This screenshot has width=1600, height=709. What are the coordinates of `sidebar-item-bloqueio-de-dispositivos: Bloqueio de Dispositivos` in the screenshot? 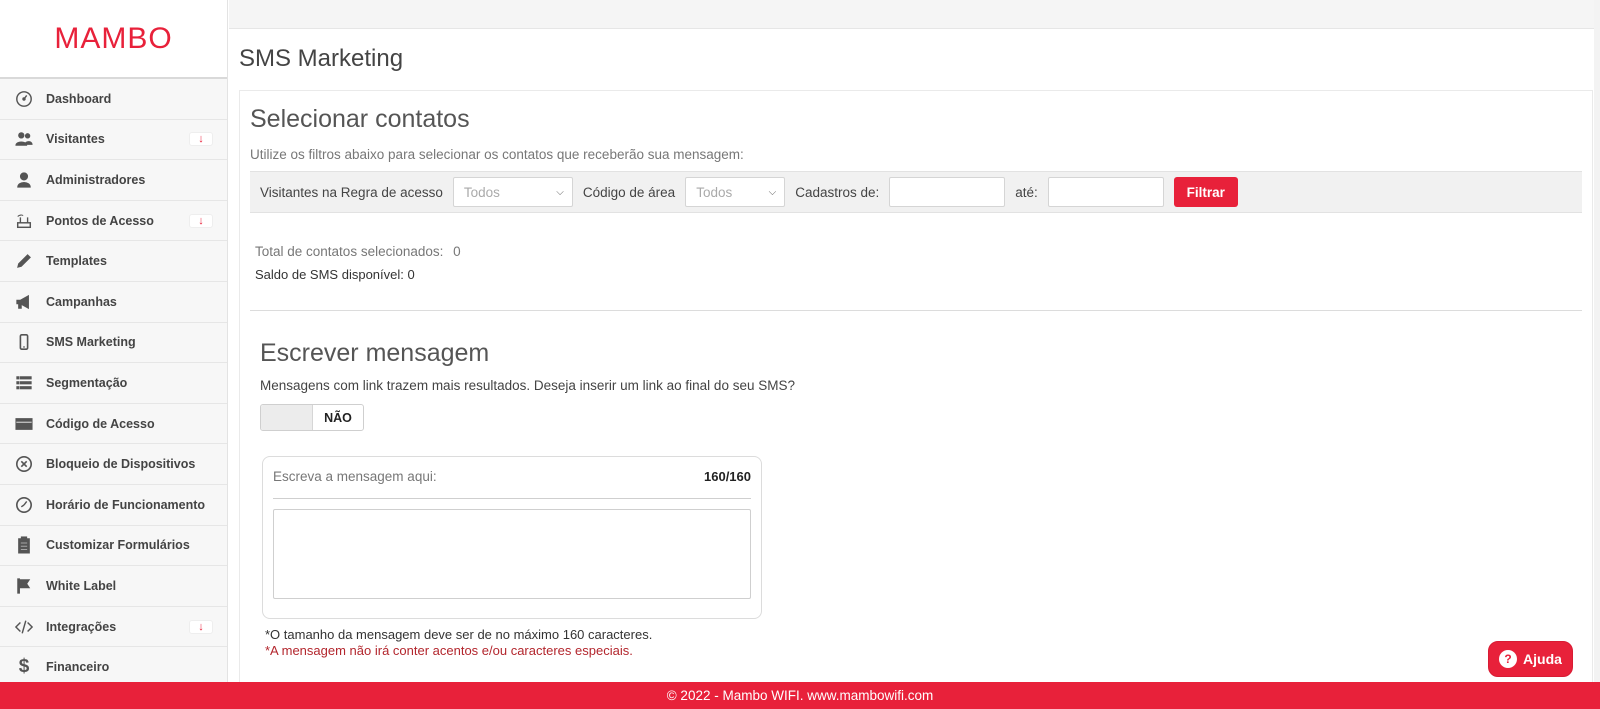 It's located at (113, 464).